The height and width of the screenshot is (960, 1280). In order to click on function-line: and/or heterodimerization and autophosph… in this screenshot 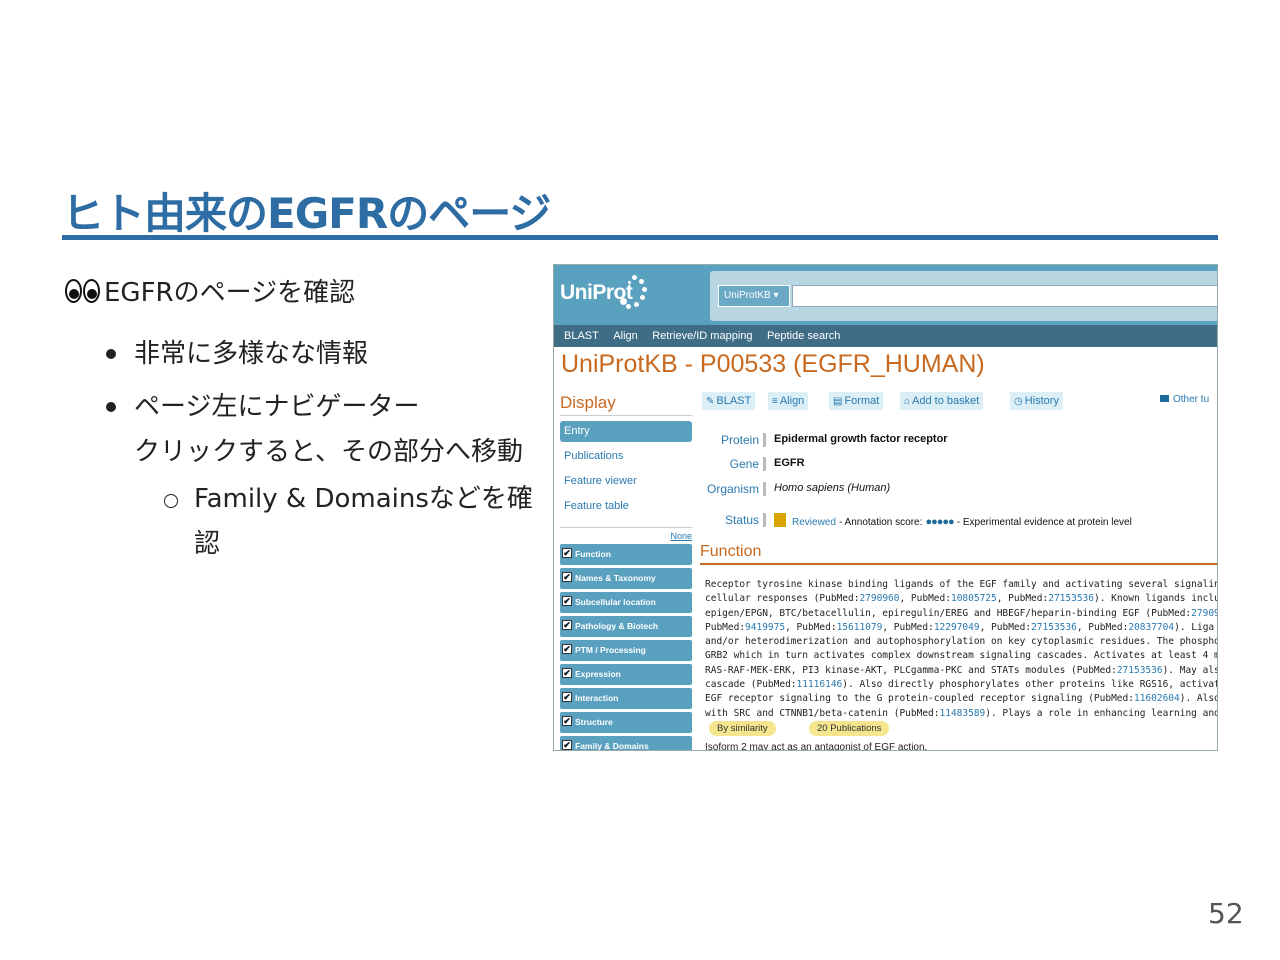, I will do `click(961, 642)`.